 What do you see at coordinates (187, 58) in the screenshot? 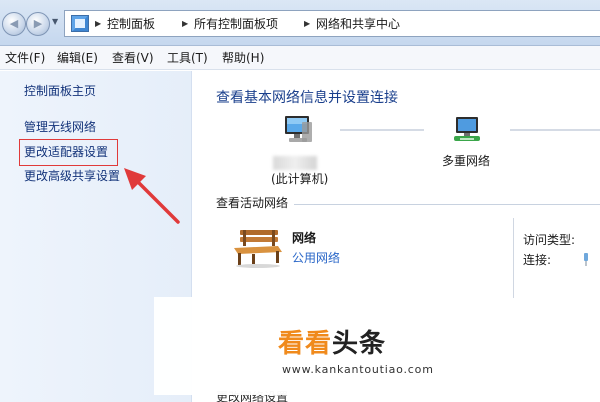
I see `menu-tools: 工具(T)` at bounding box center [187, 58].